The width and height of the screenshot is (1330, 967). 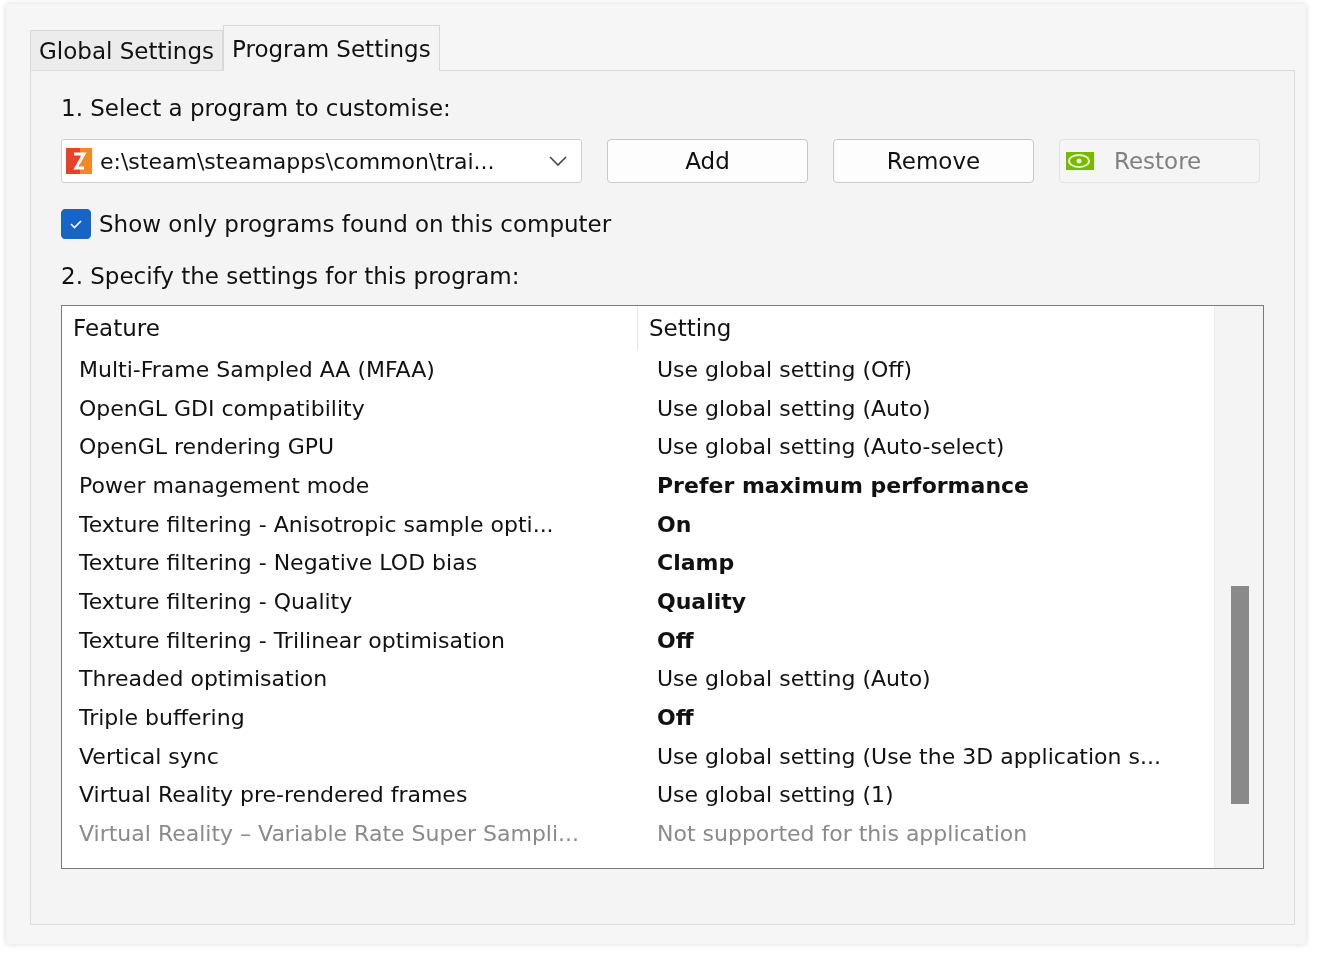 I want to click on setting-cell: On, so click(x=665, y=524).